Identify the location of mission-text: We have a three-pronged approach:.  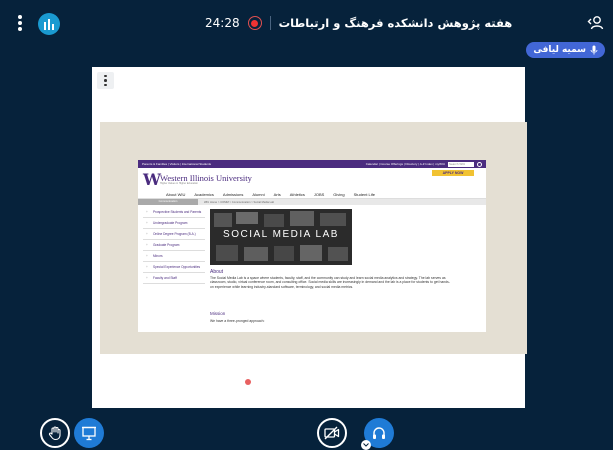
(237, 321).